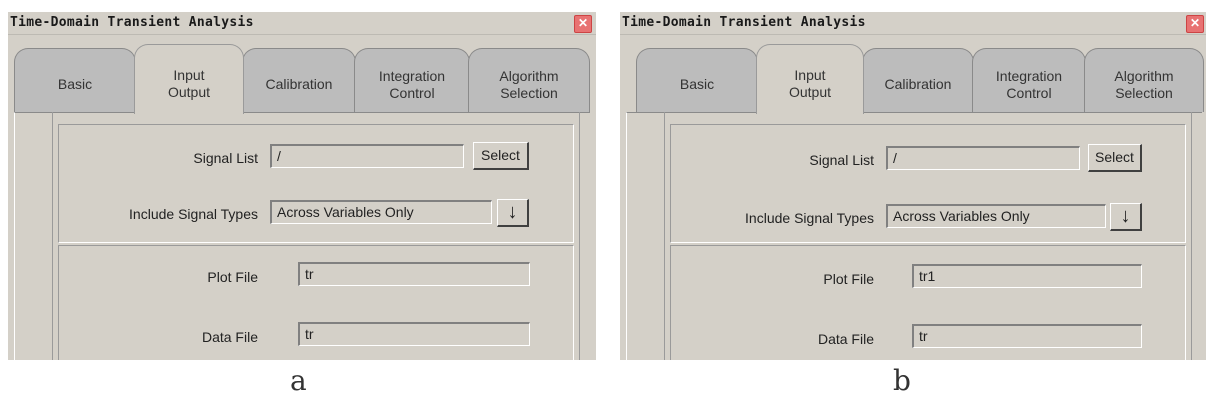 The image size is (1206, 403). I want to click on plot-file-input: tr, so click(414, 274).